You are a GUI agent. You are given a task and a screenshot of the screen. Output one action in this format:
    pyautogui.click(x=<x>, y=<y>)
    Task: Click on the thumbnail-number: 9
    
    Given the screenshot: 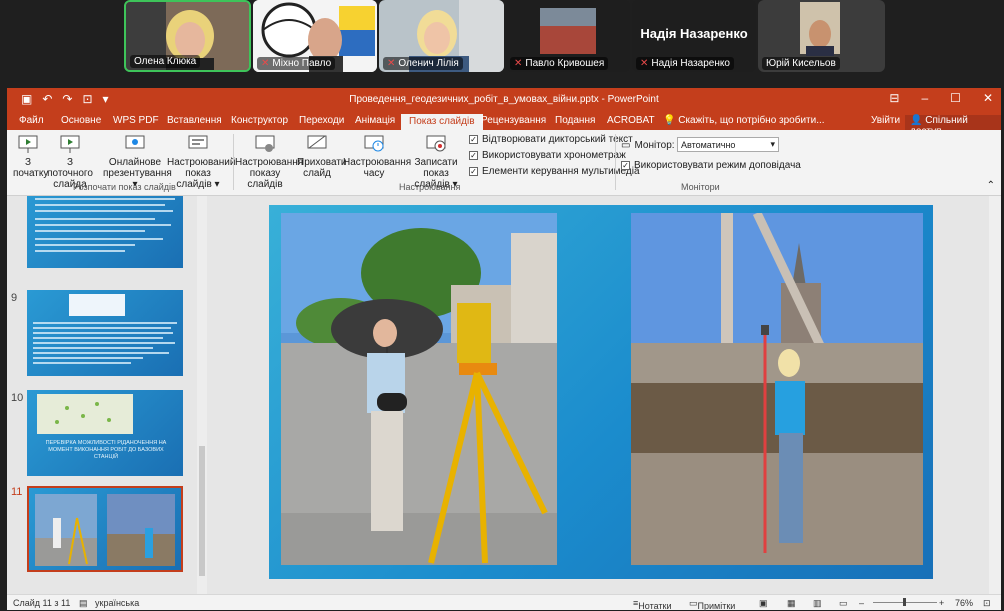 What is the action you would take?
    pyautogui.click(x=14, y=298)
    